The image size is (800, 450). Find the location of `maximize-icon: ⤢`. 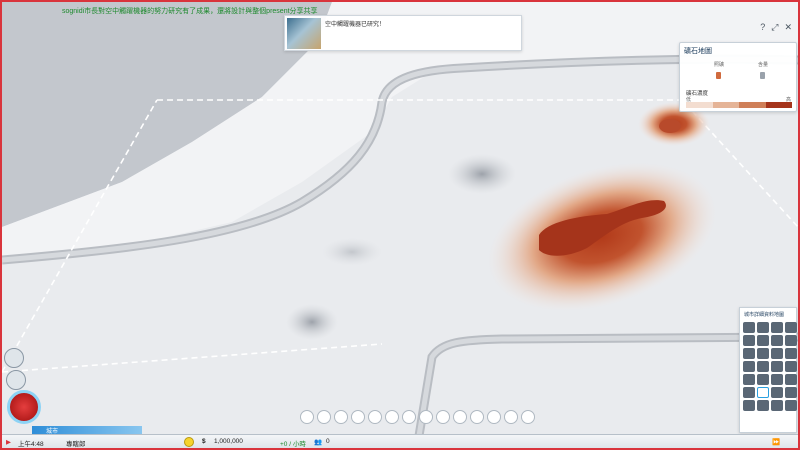

maximize-icon: ⤢ is located at coordinates (774, 27).